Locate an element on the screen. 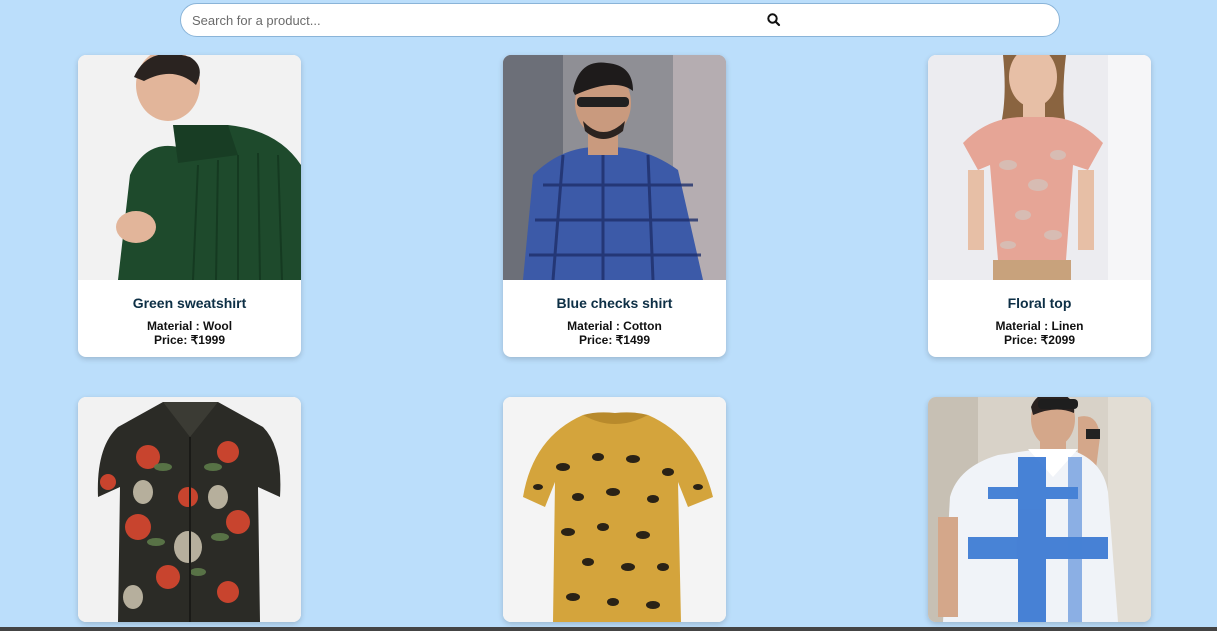 This screenshot has height=631, width=1217. product-name: Green sweatshirt is located at coordinates (189, 303).